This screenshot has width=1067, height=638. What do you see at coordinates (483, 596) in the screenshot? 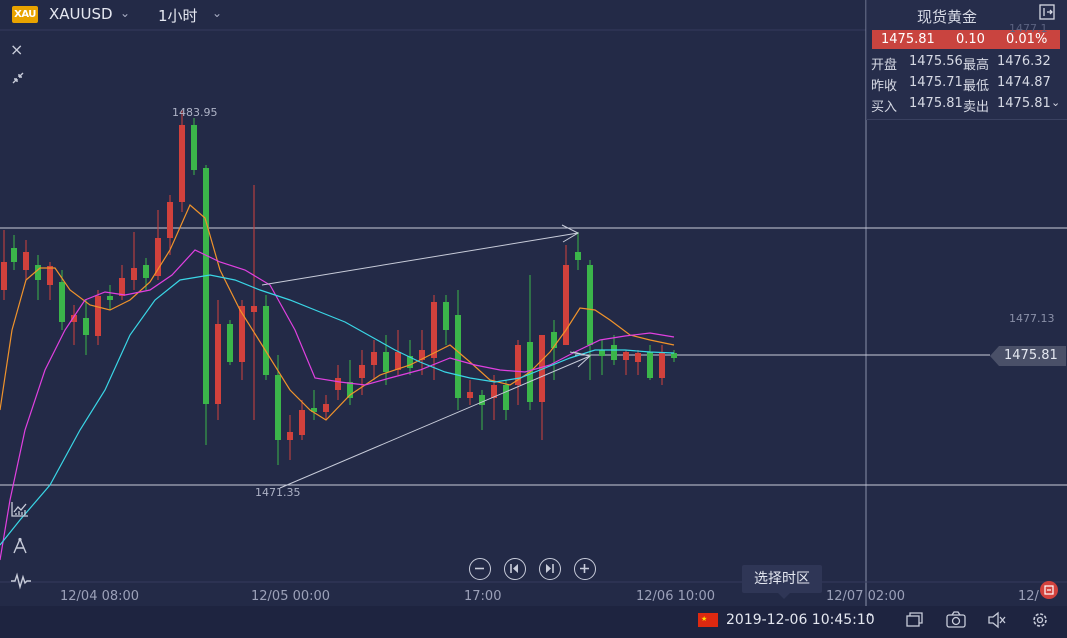
I see `time-tick: 17:00` at bounding box center [483, 596].